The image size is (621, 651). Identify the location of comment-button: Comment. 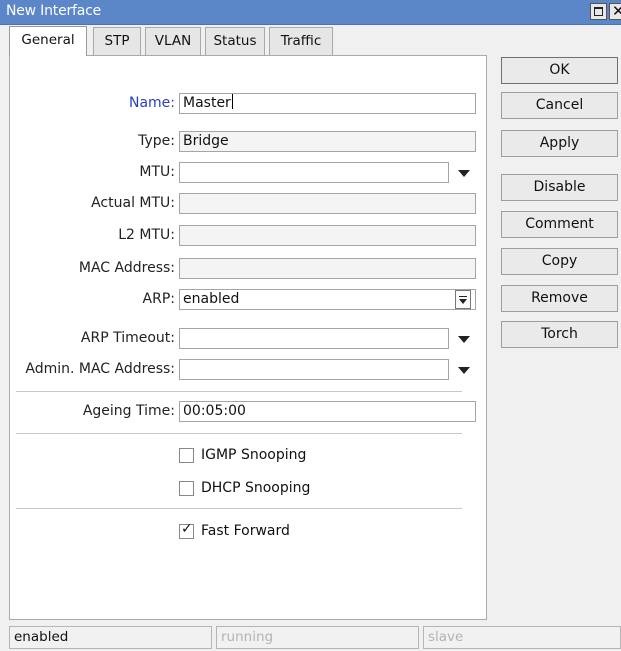
(559, 224).